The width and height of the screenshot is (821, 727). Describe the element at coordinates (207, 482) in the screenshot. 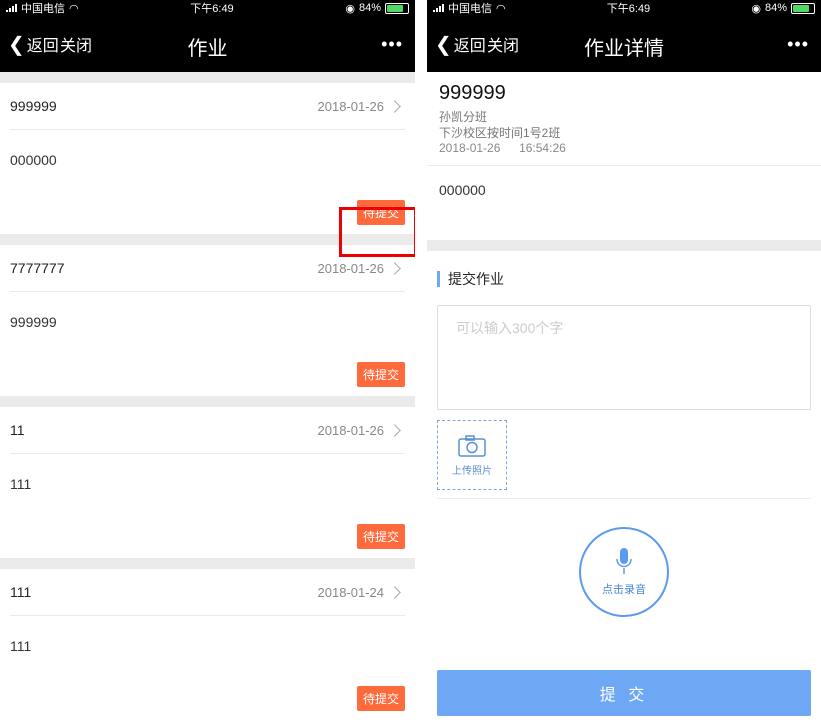

I see `homework-item: 11 2018-01-26 111 待提交` at that location.